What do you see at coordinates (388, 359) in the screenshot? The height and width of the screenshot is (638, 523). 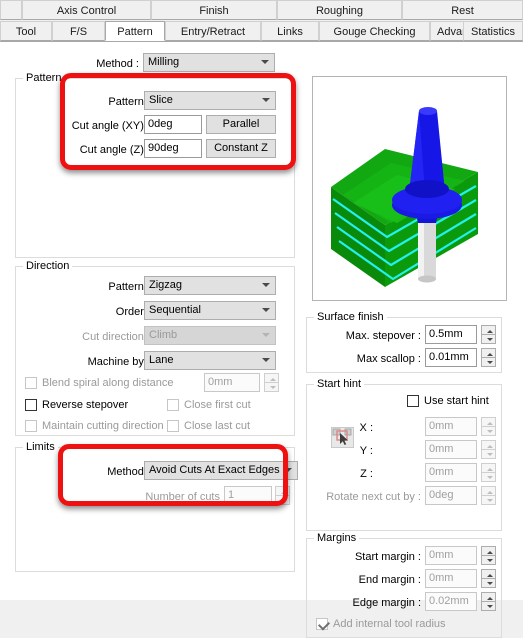 I see `max-scallop-label: Max scallop :` at bounding box center [388, 359].